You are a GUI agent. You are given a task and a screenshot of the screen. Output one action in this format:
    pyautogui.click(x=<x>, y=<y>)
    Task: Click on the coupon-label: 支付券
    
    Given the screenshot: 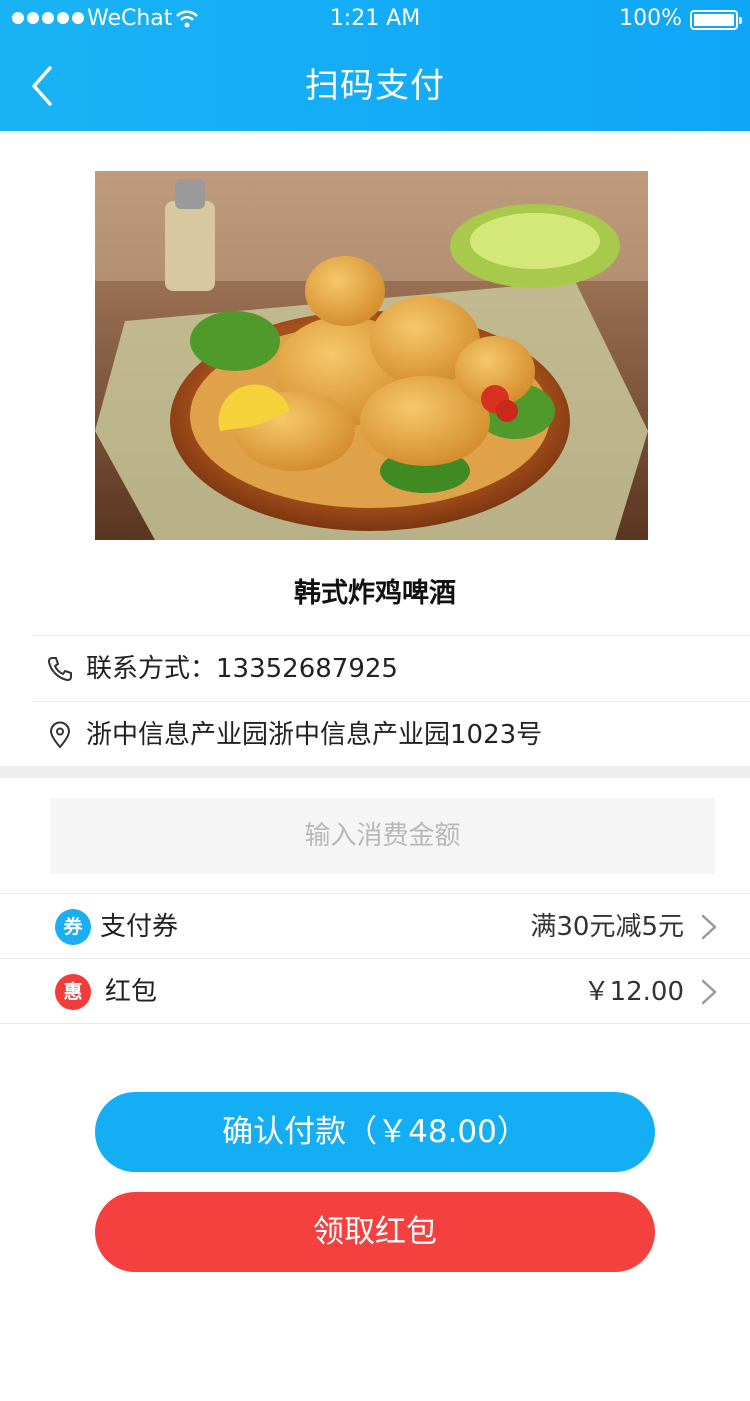 What is the action you would take?
    pyautogui.click(x=139, y=927)
    